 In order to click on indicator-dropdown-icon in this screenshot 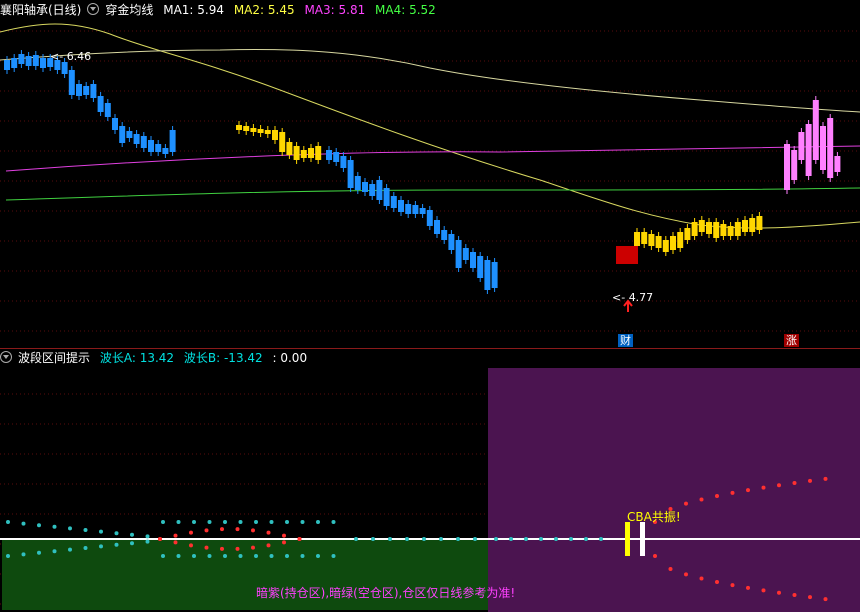, I will do `click(6, 357)`.